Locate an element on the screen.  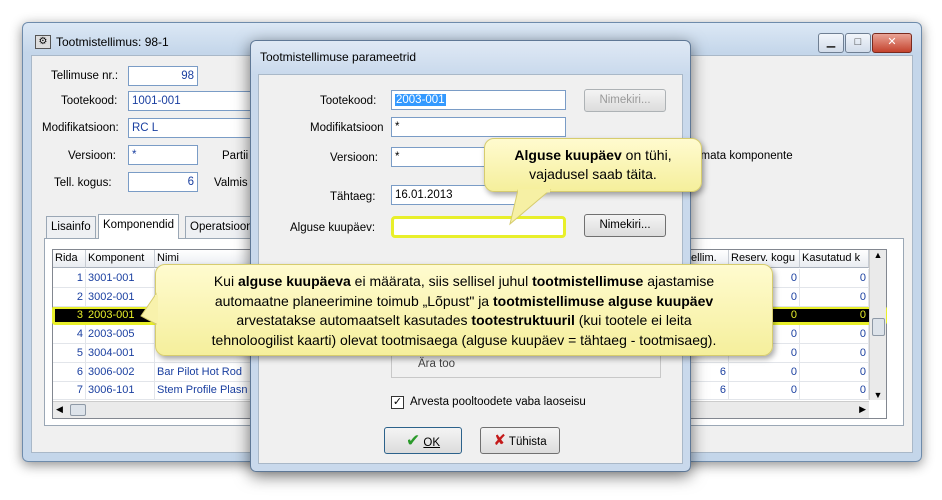
dlg-modification-label: Modifikatsioon is located at coordinates (347, 128).